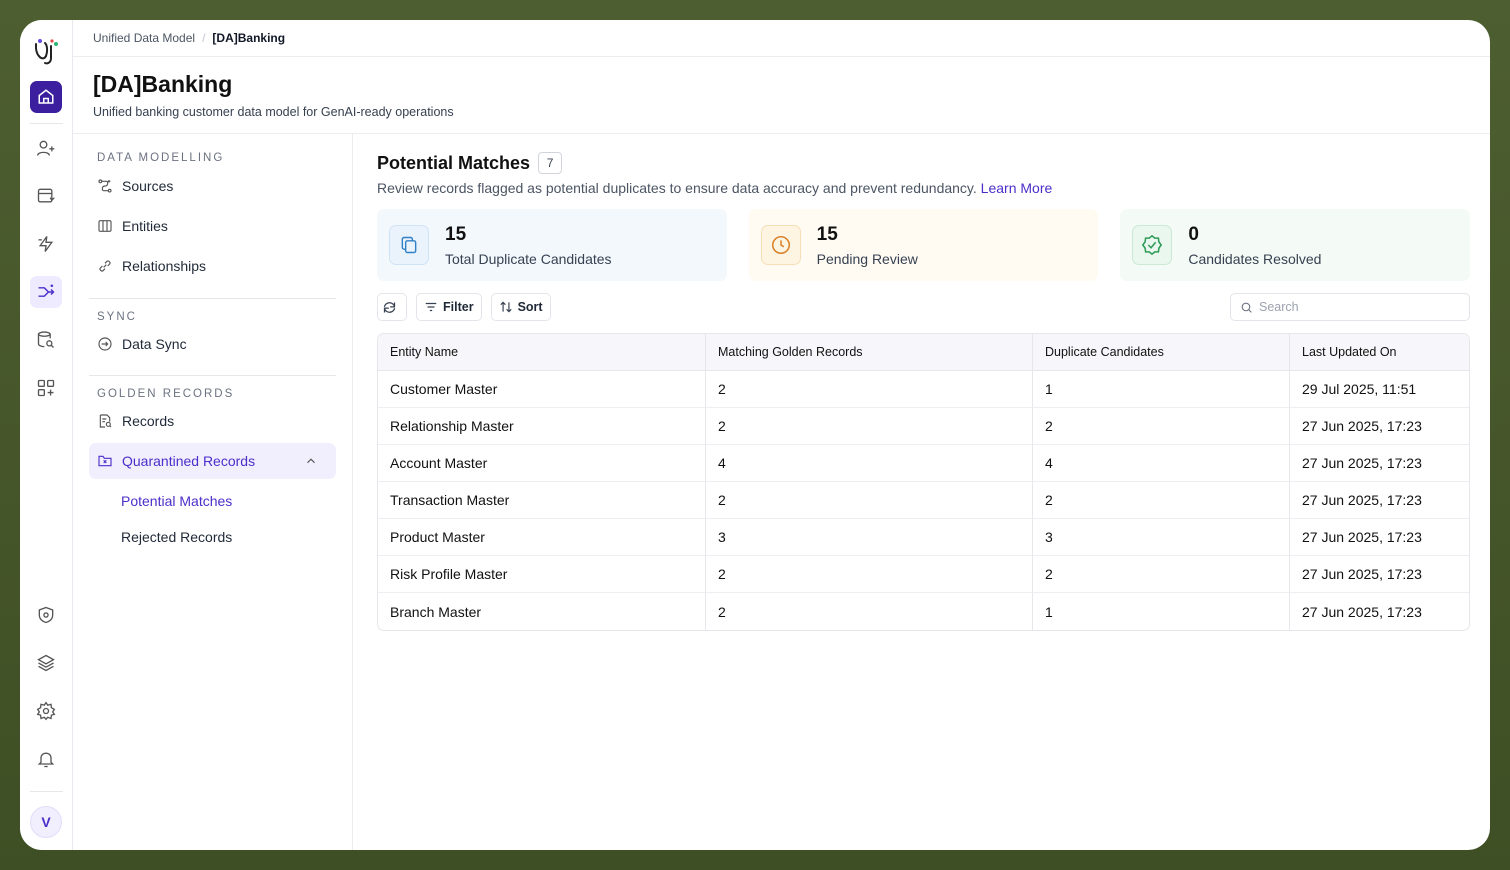 This screenshot has width=1510, height=870. I want to click on stat-value: 0, so click(1193, 234).